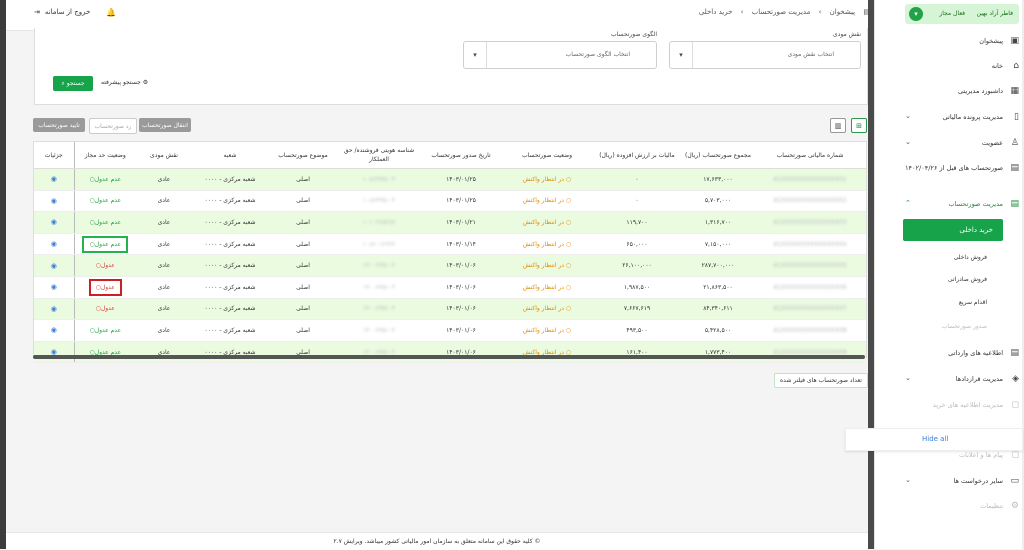 Image resolution: width=1024 pixels, height=550 pixels. Describe the element at coordinates (859, 125) in the screenshot. I see `excel-export-icon: ⊞` at that location.